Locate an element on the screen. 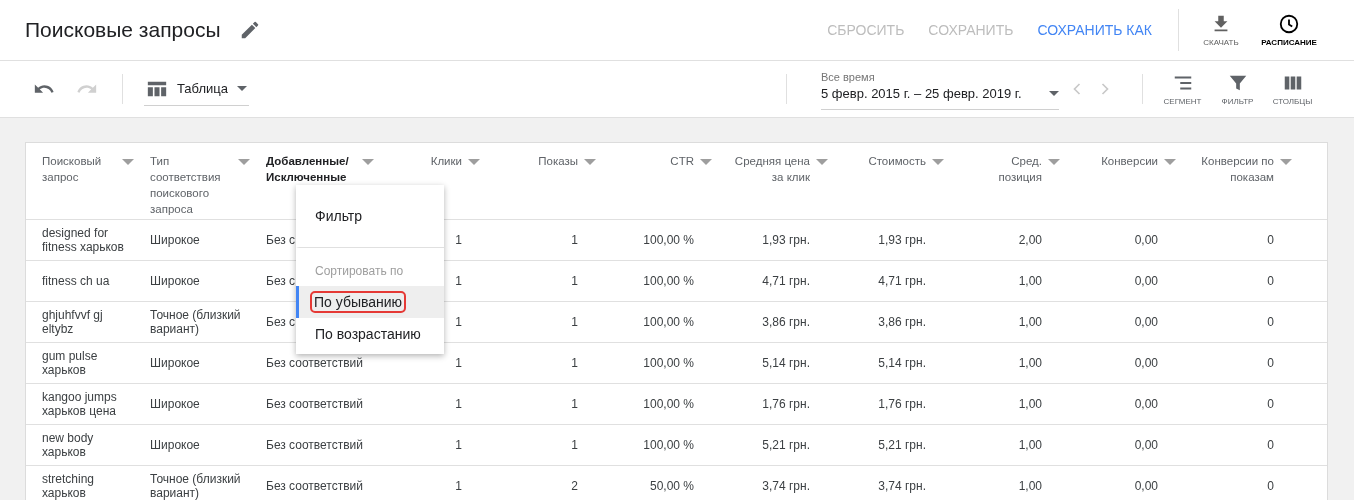  table-cell: ghjuhfvvf gj eltybz is located at coordinates (84, 322).